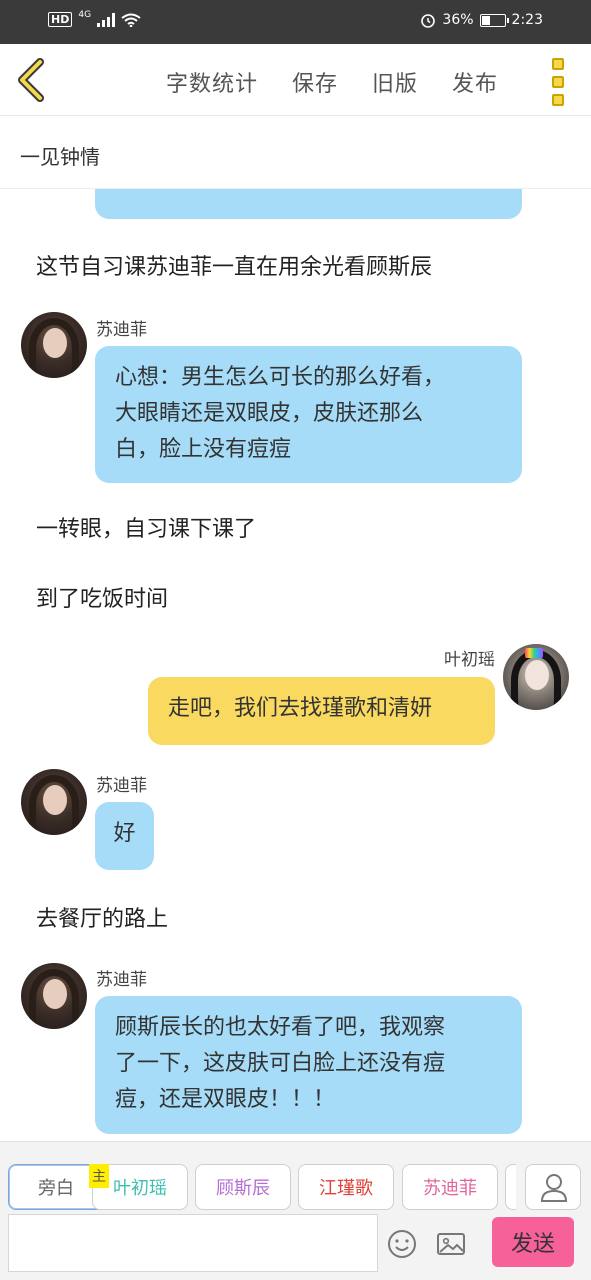  I want to click on chat-bubble: 心想：男生怎么可长的那么好看， 大眼睛还是双眼皮，皮肤还那么 白，脸上没有痘痘, so click(308, 414).